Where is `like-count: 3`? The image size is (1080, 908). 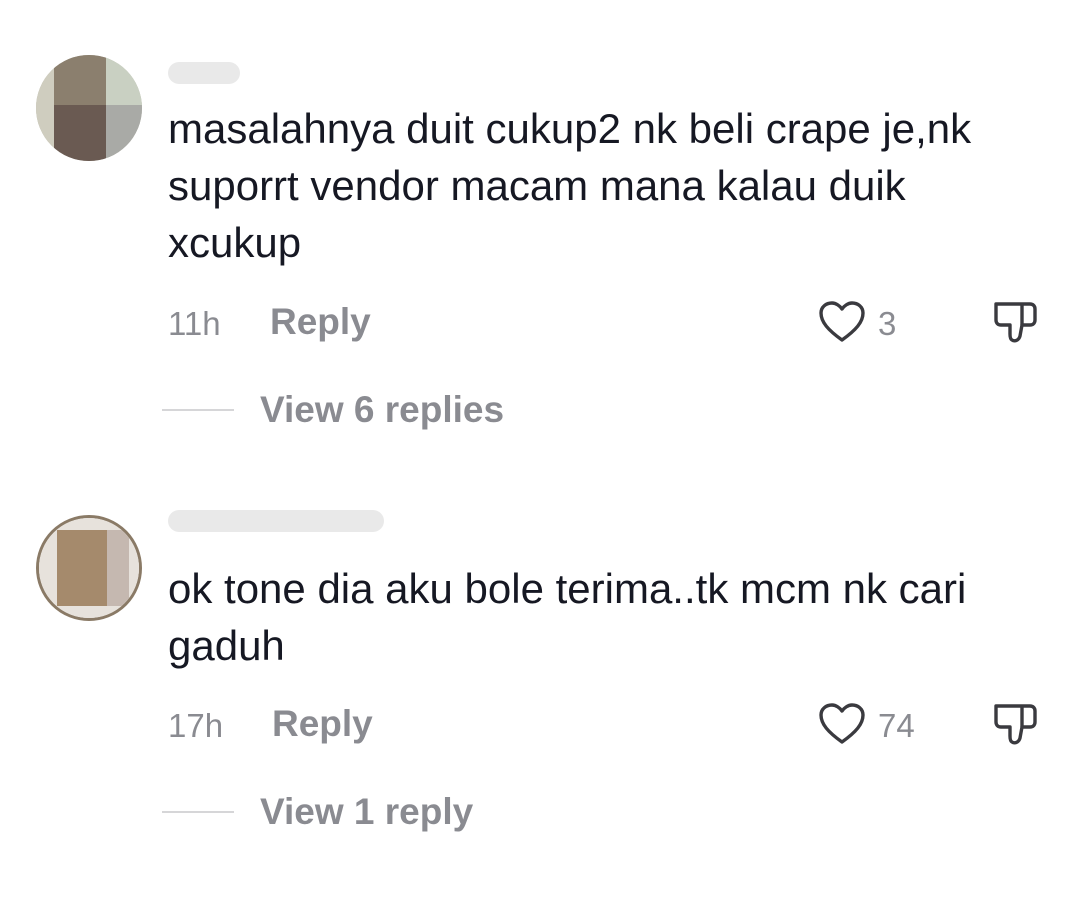 like-count: 3 is located at coordinates (887, 323).